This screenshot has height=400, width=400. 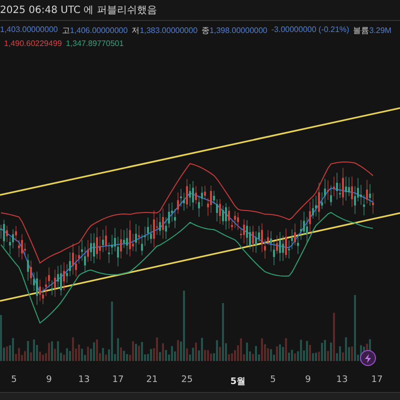 I want to click on lightning-icon, so click(x=368, y=358).